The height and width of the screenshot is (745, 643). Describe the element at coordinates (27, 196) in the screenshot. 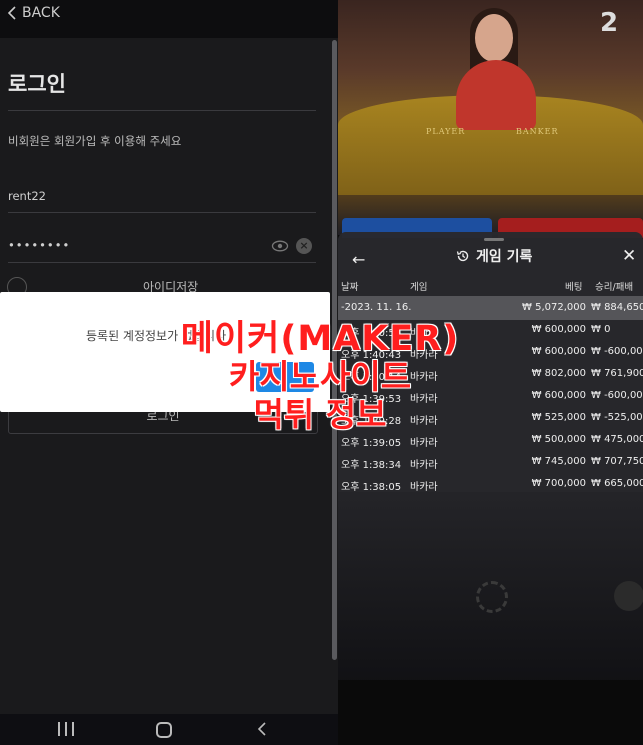

I see `username-field: rent22` at that location.